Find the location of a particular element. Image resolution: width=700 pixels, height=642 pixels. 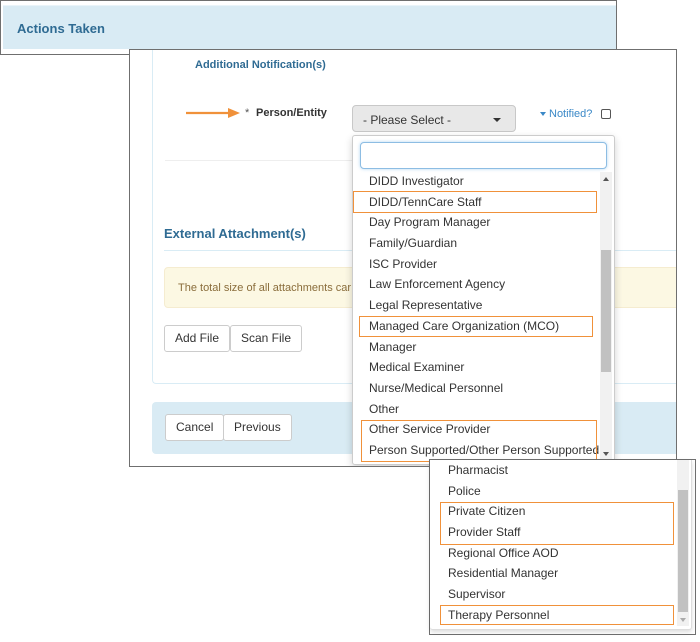

dropdown-option: Day Program Manager is located at coordinates (476, 222).